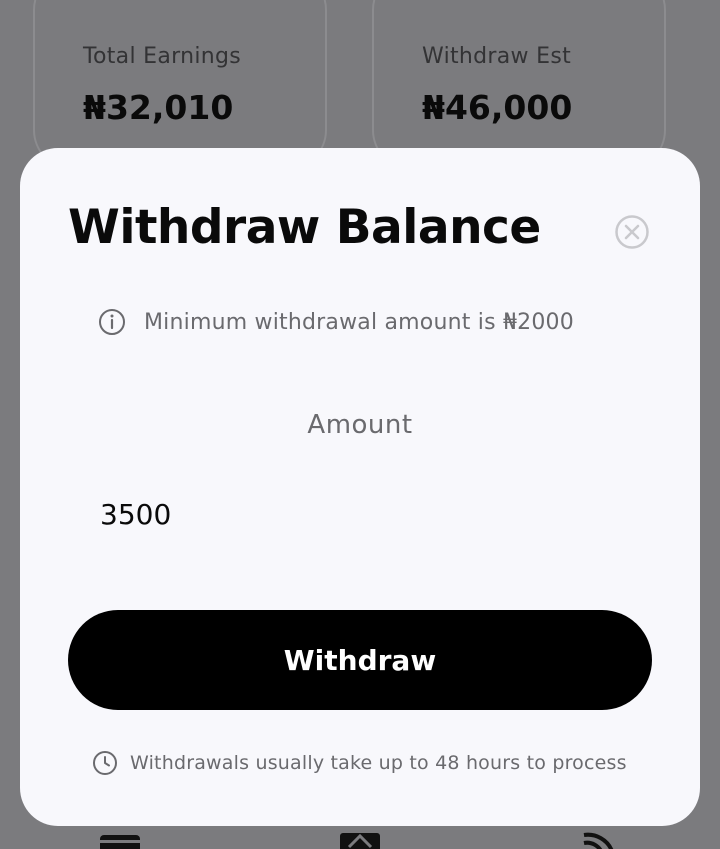 The width and height of the screenshot is (720, 849). I want to click on withdraw-est-value: ₦46,000, so click(497, 107).